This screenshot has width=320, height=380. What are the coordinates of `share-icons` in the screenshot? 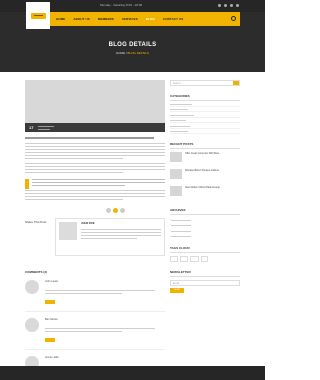 It's located at (115, 210).